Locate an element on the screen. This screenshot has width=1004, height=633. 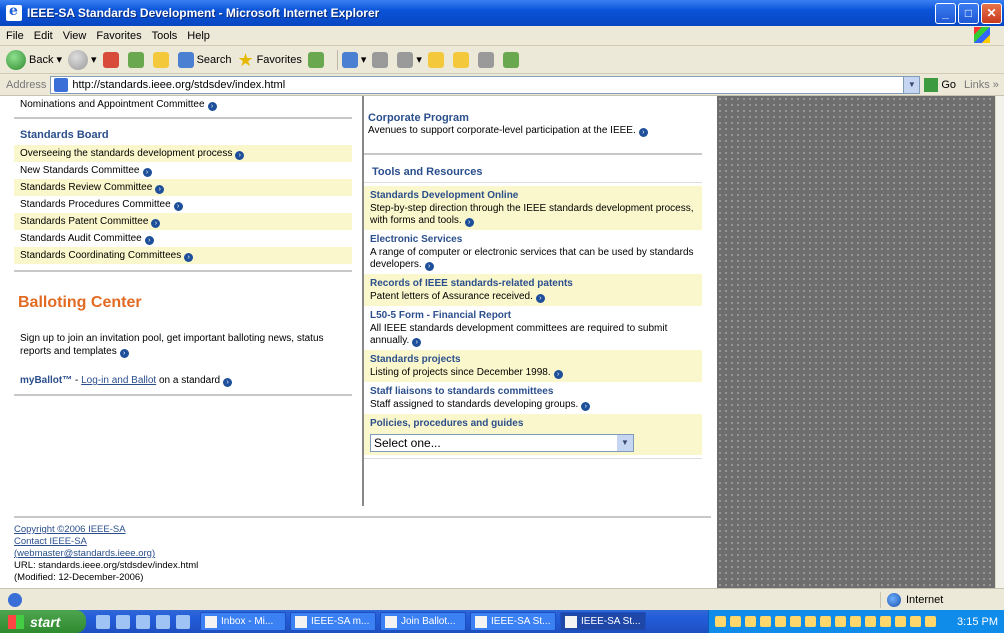
board-item: Standards Procedures Committee › is located at coordinates (183, 204).